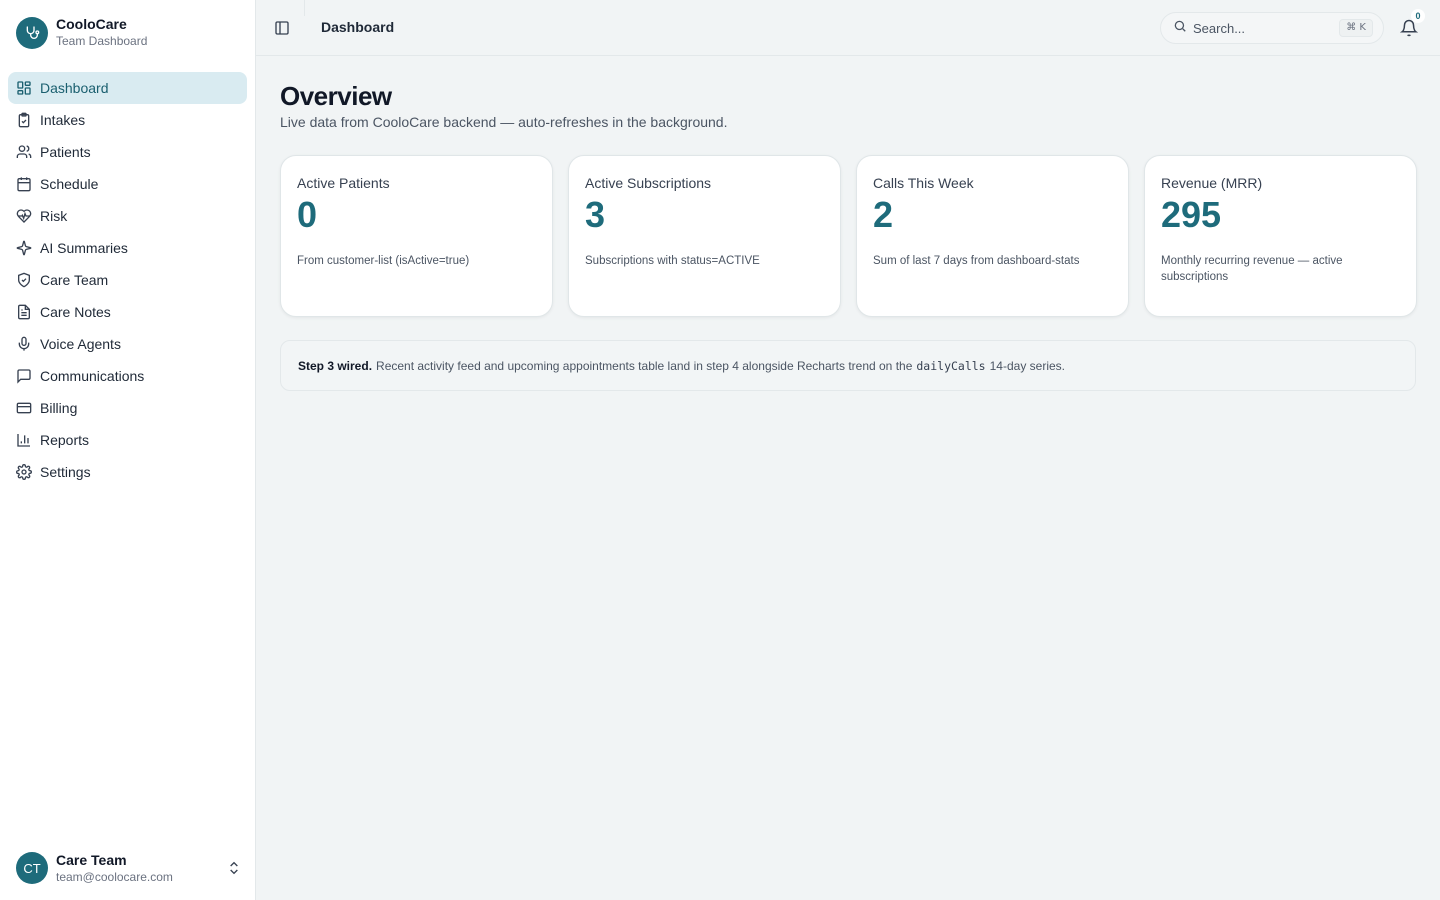 The width and height of the screenshot is (1440, 900). What do you see at coordinates (127, 184) in the screenshot?
I see `sidebar-item-schedule: Schedule` at bounding box center [127, 184].